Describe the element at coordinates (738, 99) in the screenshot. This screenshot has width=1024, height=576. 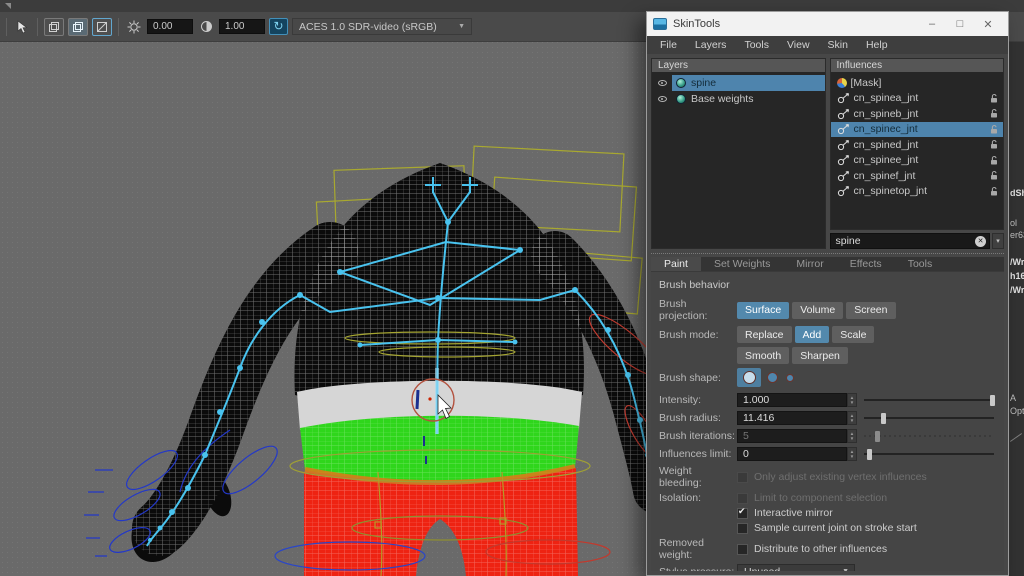
I see `layer-row: Base weights` at that location.